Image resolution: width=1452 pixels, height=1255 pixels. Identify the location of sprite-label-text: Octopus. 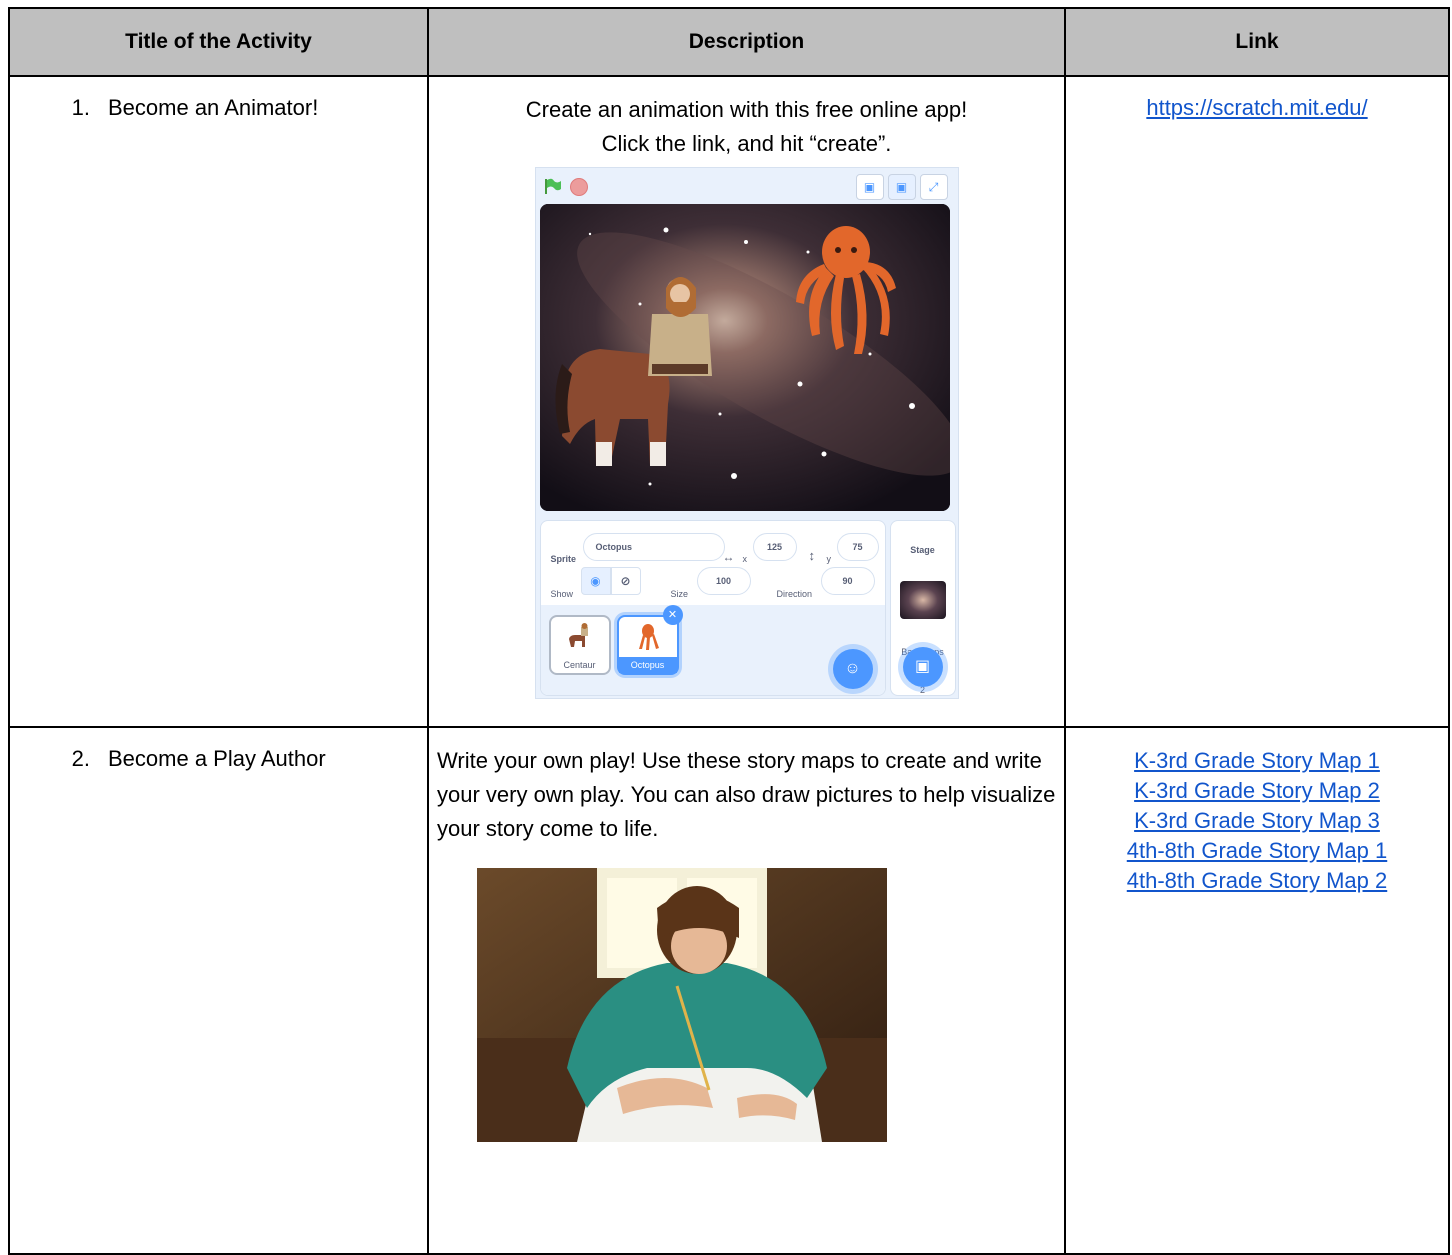
(647, 665).